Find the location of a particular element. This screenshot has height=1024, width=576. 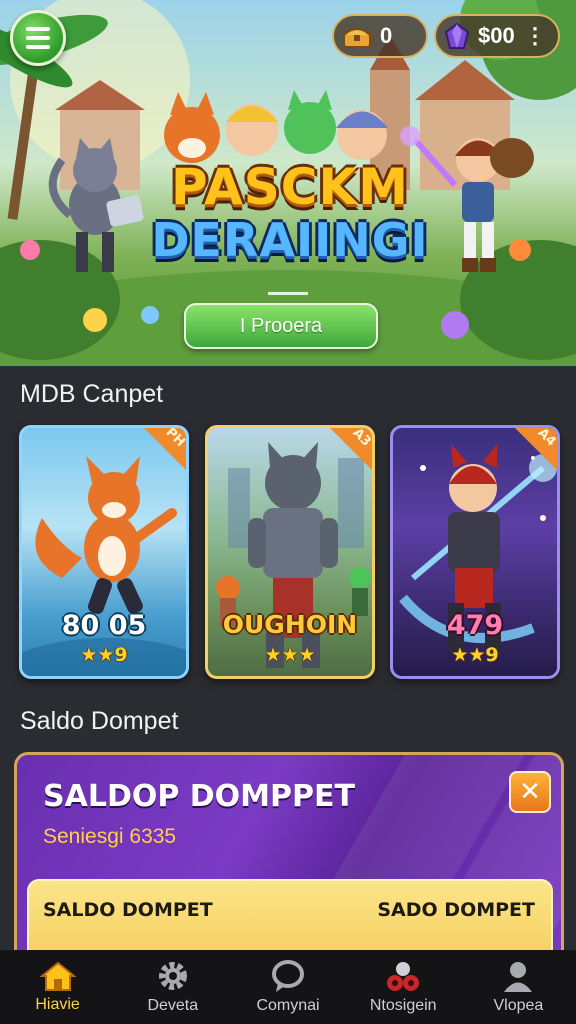

nav-item-notifications: Ntosigein is located at coordinates (403, 987).